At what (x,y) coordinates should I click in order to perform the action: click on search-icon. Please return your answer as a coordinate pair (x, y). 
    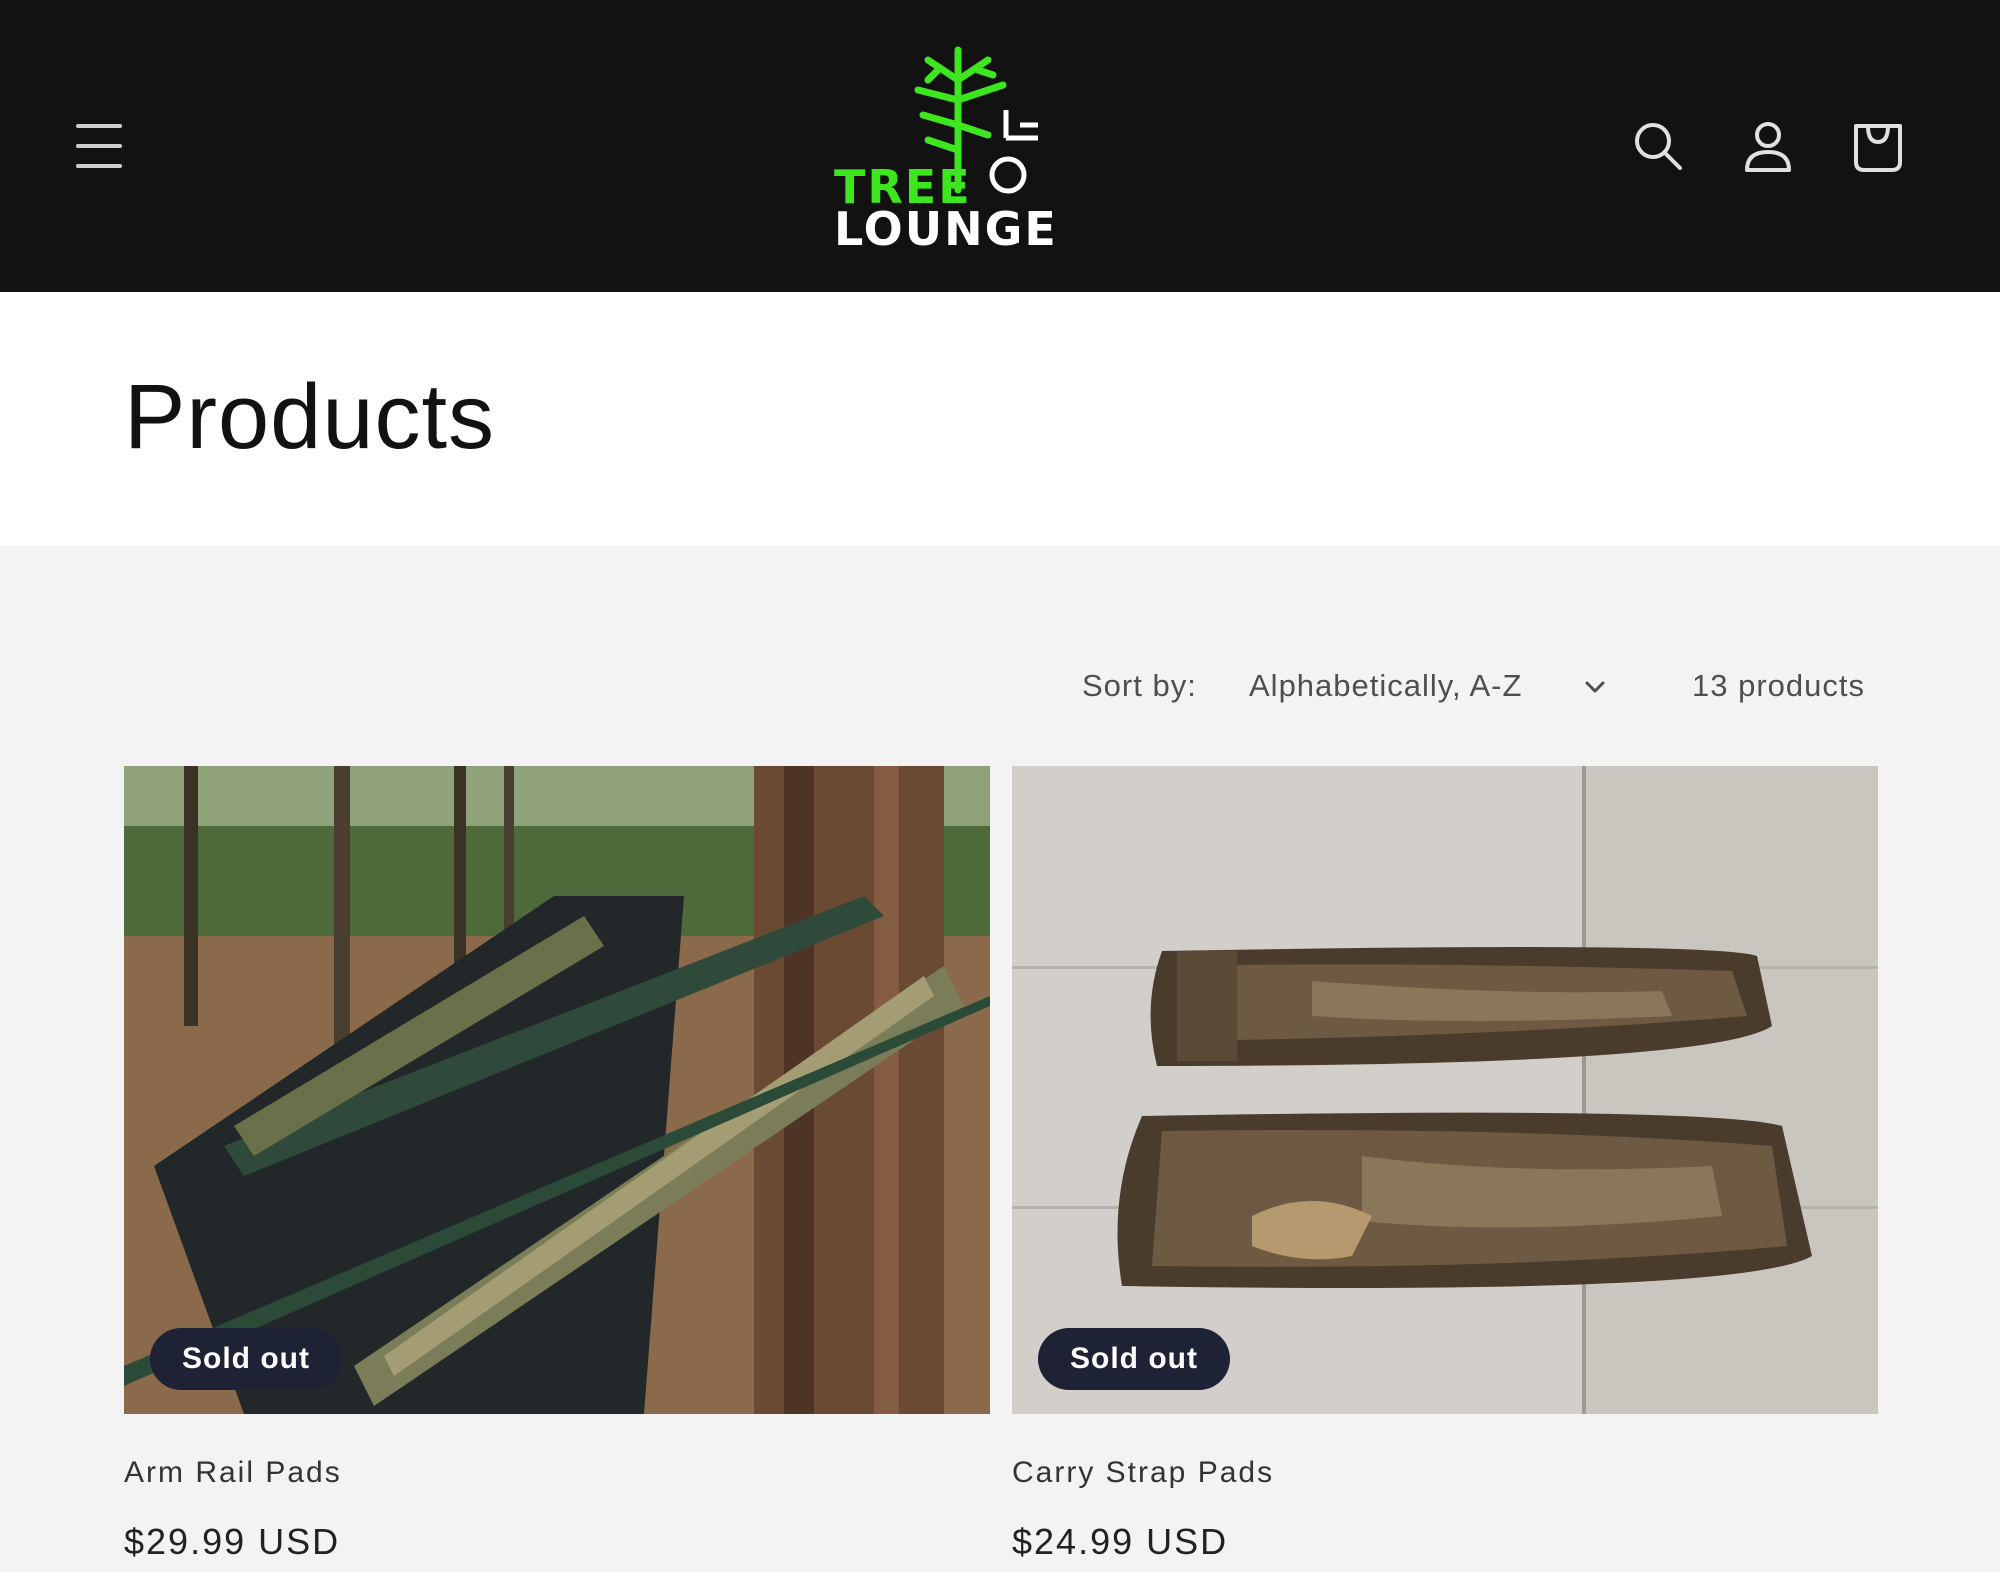
    Looking at the image, I should click on (1658, 146).